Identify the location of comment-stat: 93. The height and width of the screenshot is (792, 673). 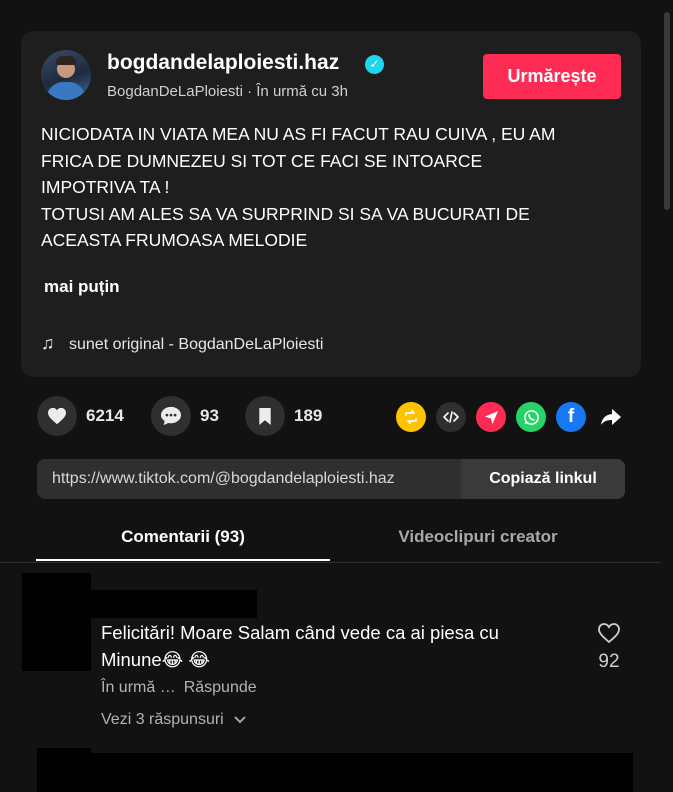
(185, 416).